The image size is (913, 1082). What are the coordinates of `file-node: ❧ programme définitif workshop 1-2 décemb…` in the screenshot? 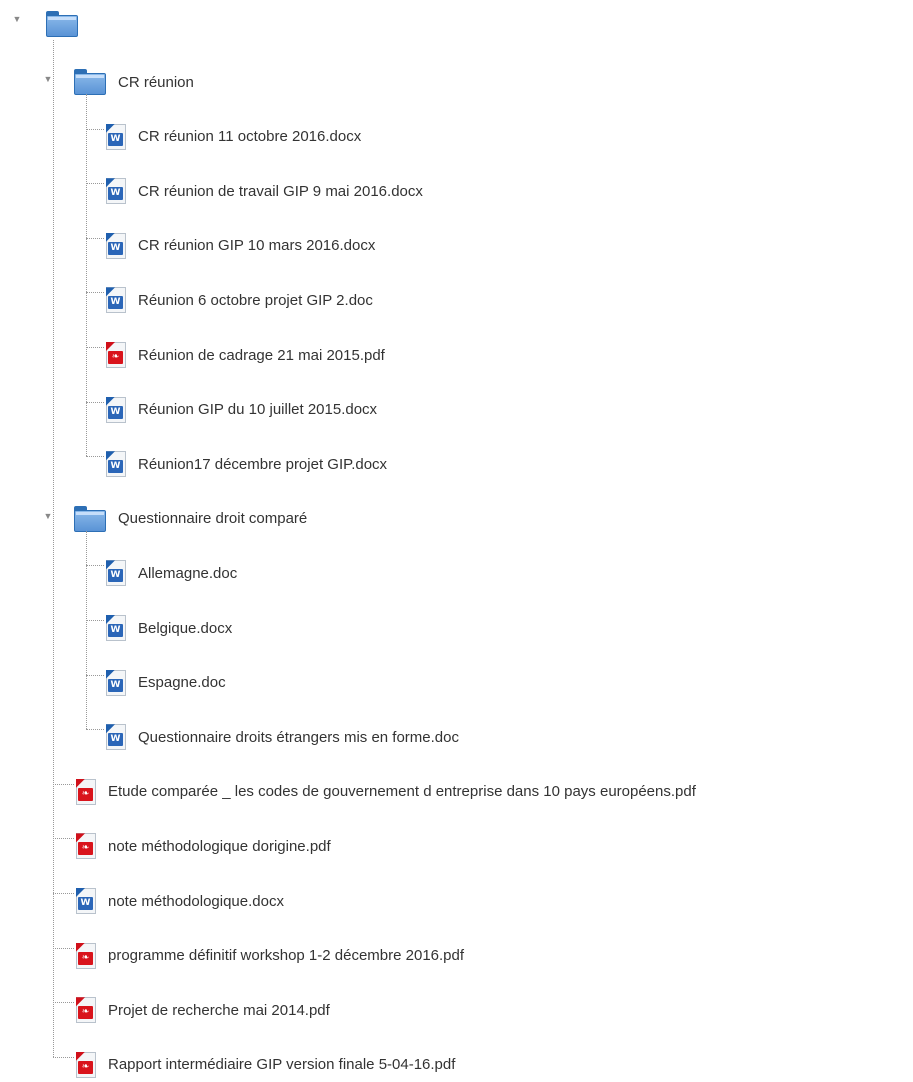 It's located at (269, 956).